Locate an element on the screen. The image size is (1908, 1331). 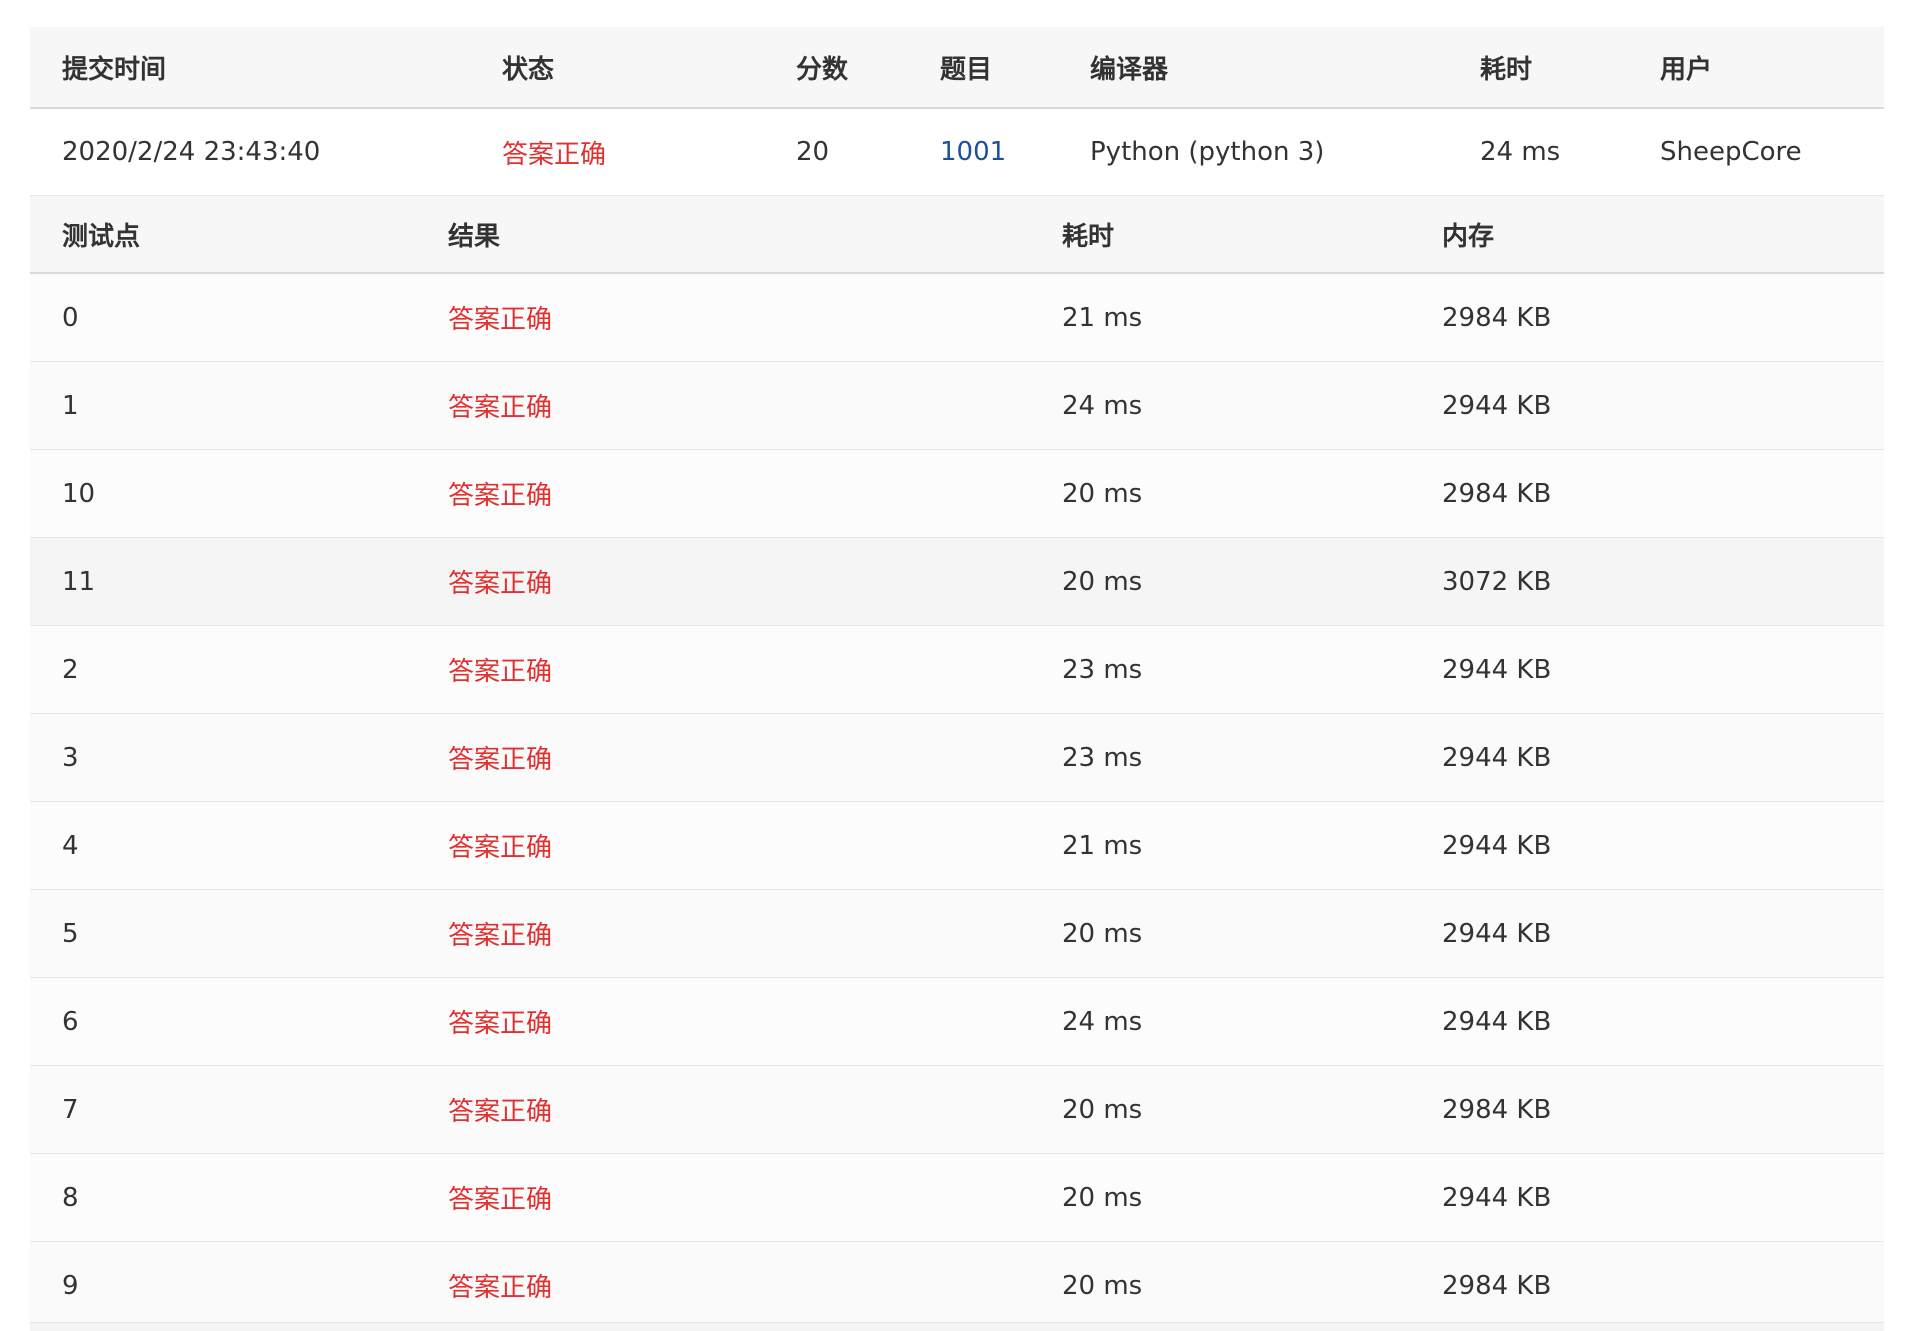
table-row: 3 答案正确 23 ms 2944 KB is located at coordinates (957, 757).